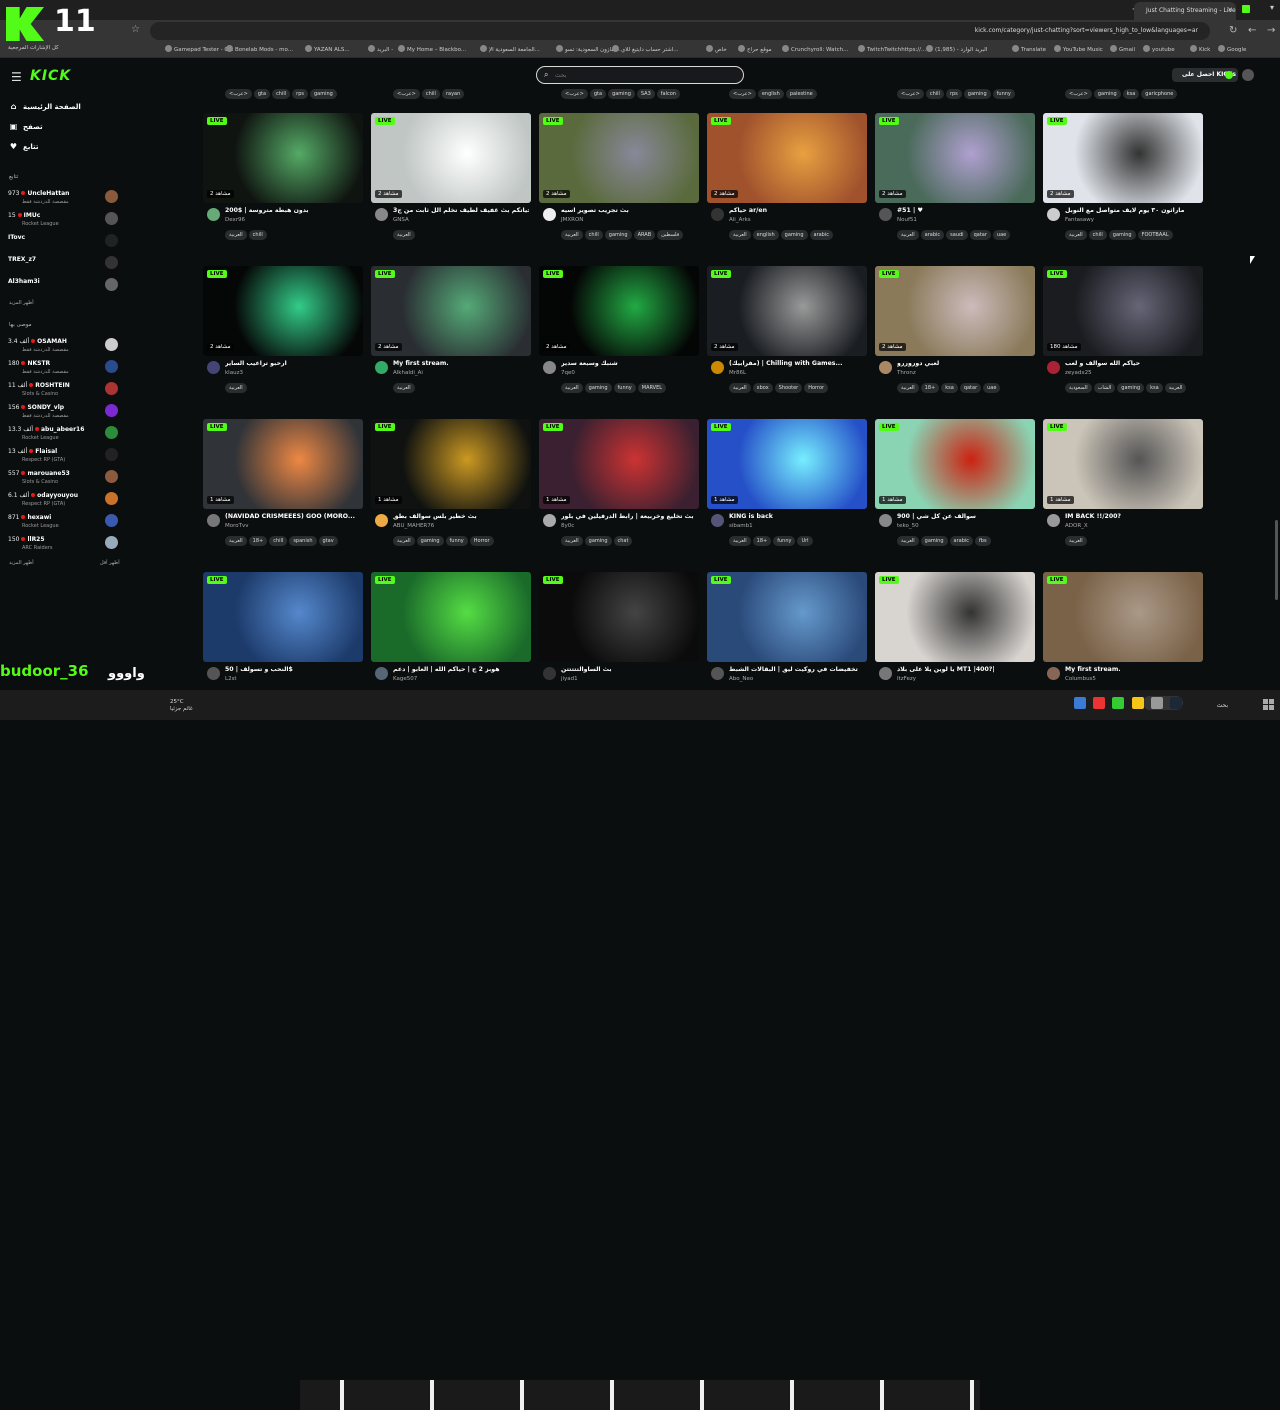 This screenshot has width=1280, height=1410. I want to click on sidebar-channel: 13.3 ألف abu_abeer16 Rocket League, so click(63, 434).